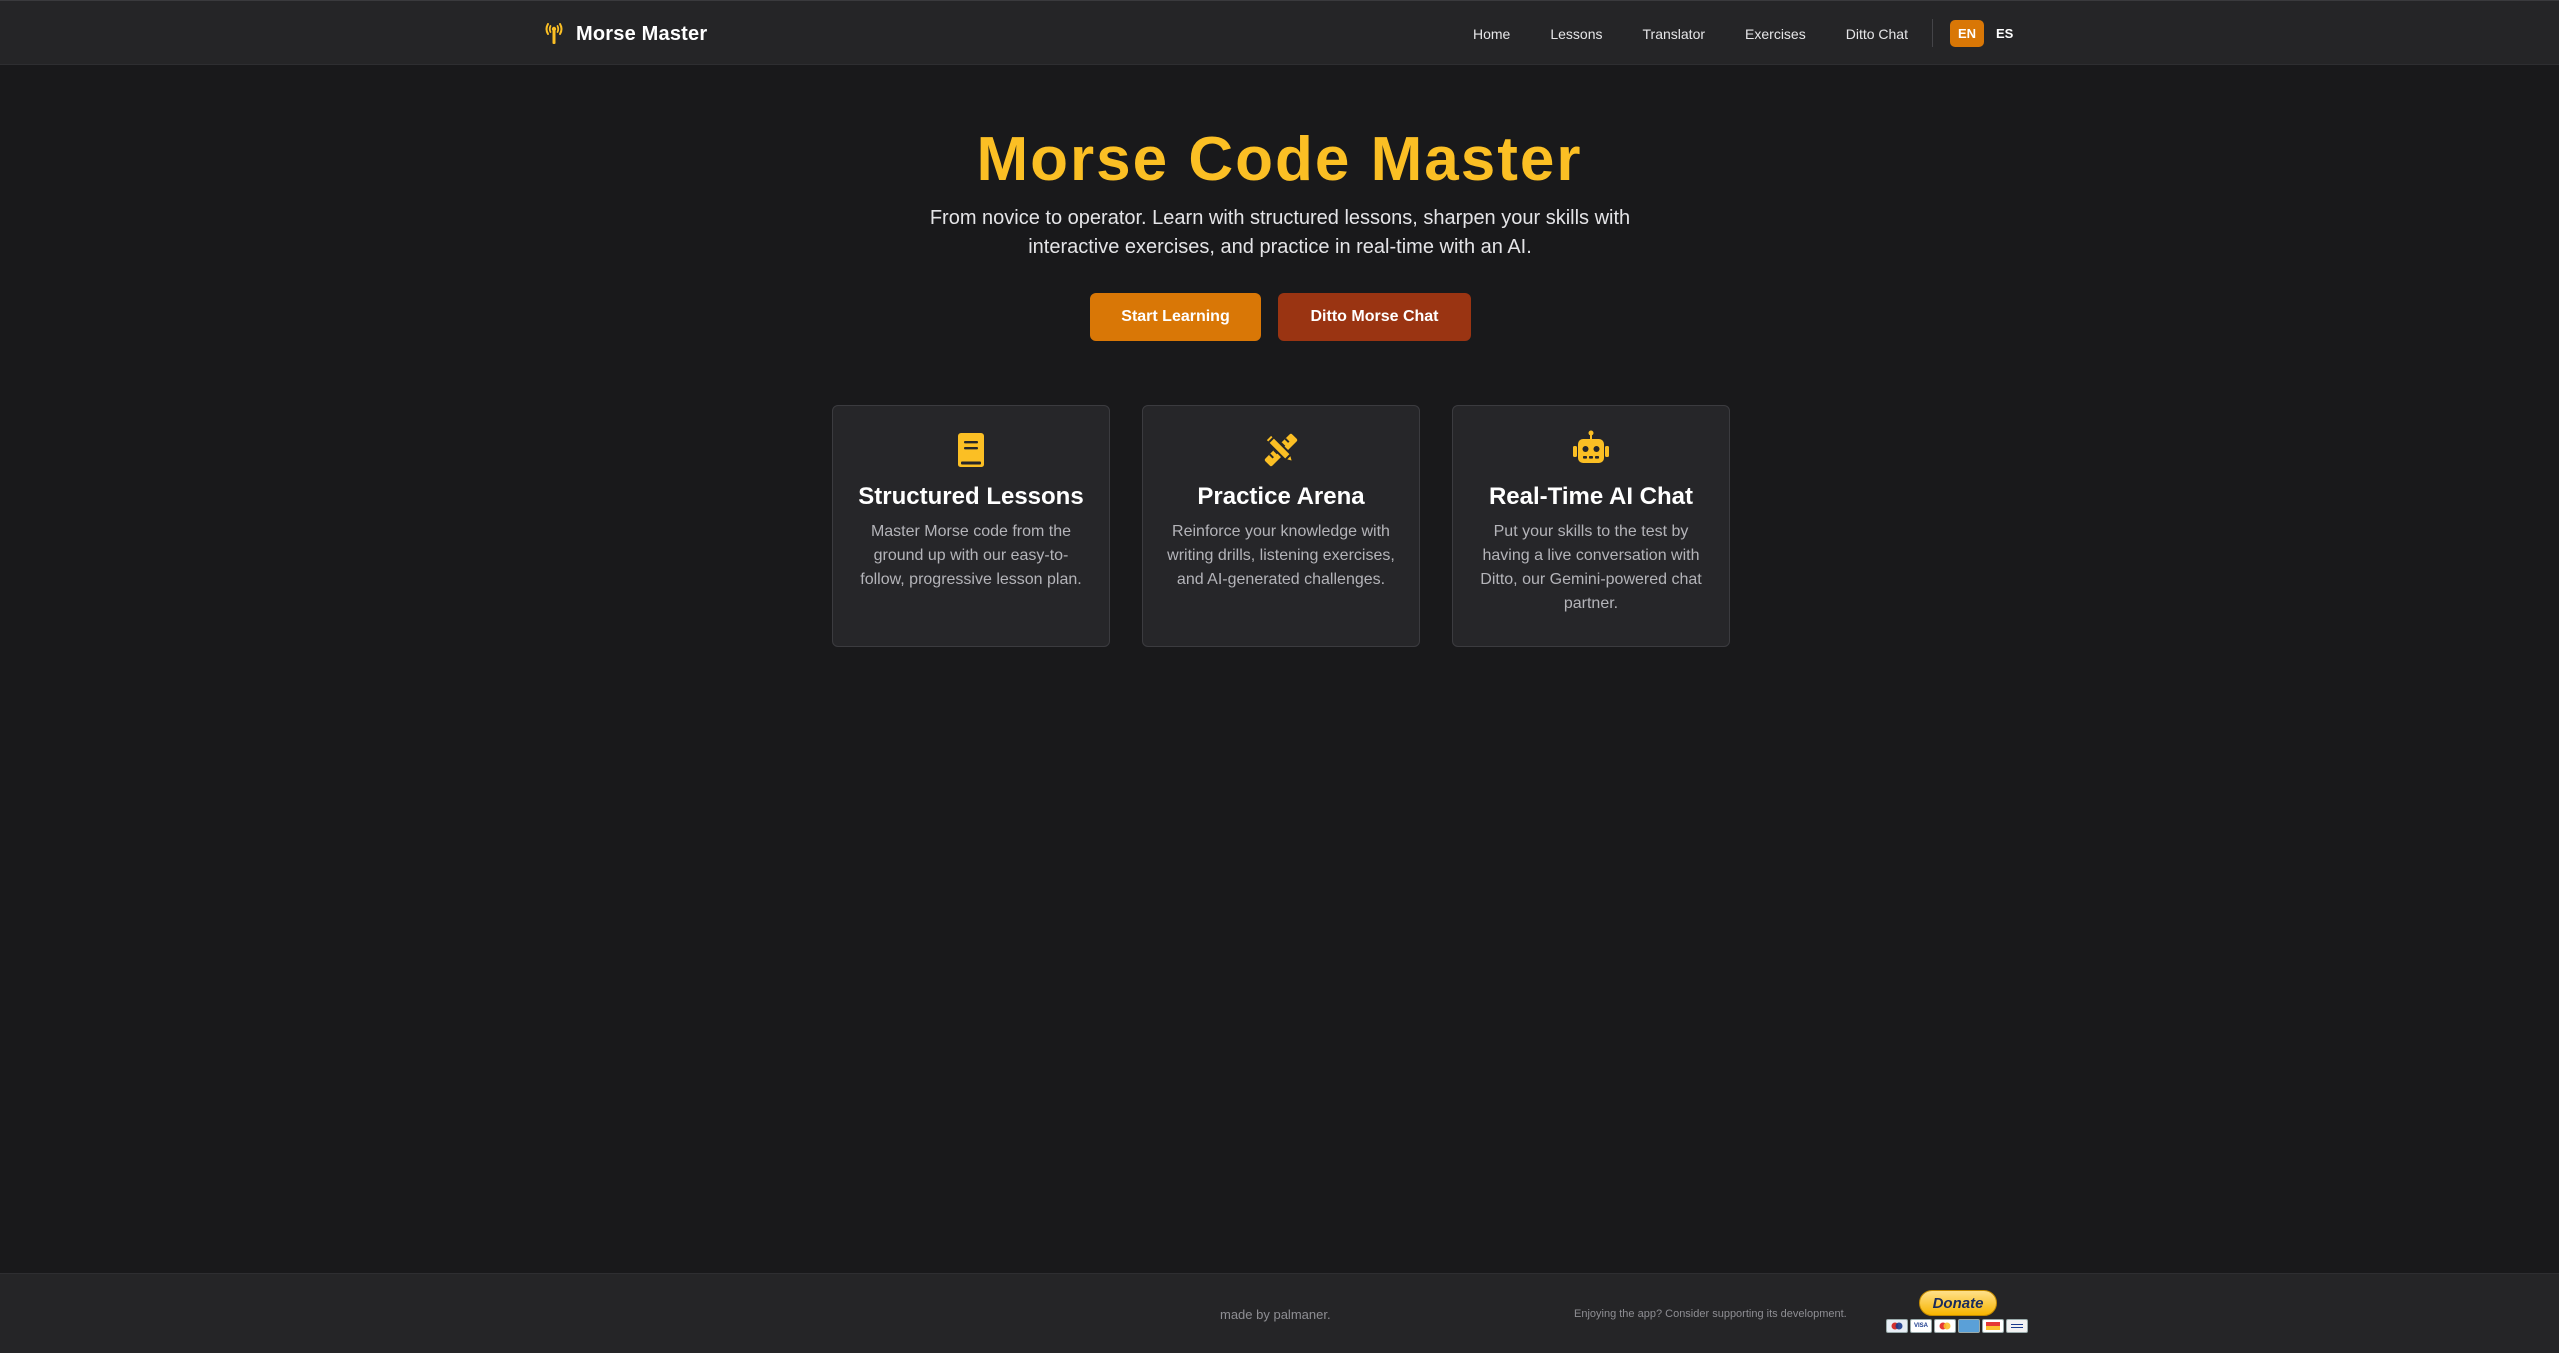  What do you see at coordinates (1969, 1326) in the screenshot?
I see `amex-card-icon` at bounding box center [1969, 1326].